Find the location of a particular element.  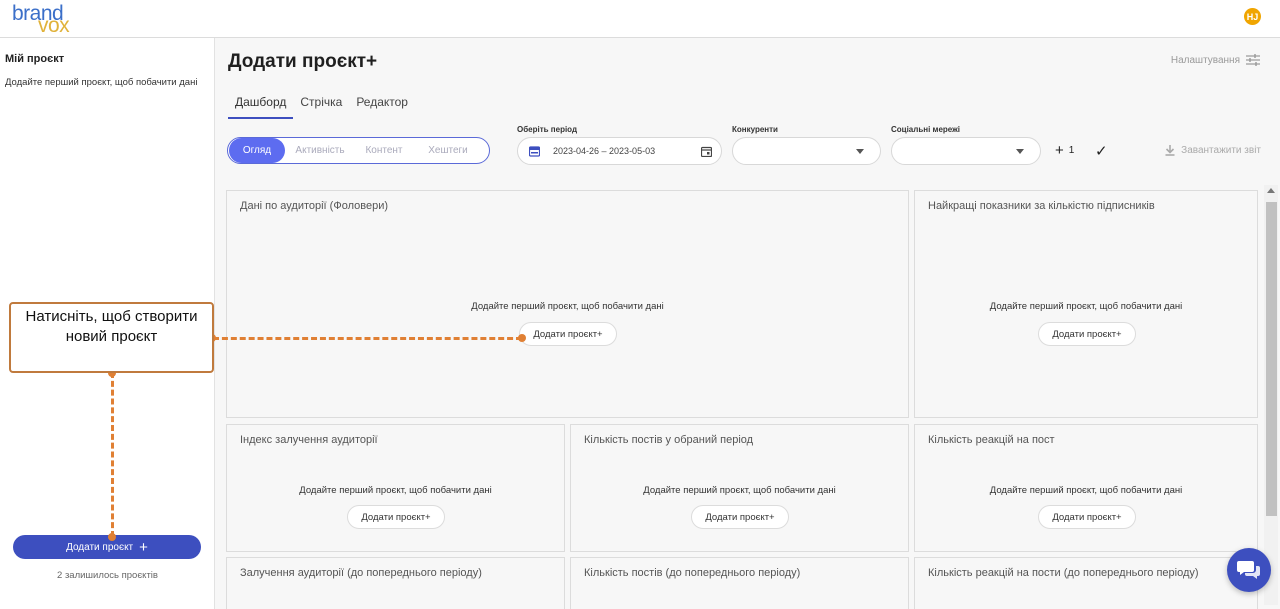

add-project-label: Додати проєкт is located at coordinates (100, 547).